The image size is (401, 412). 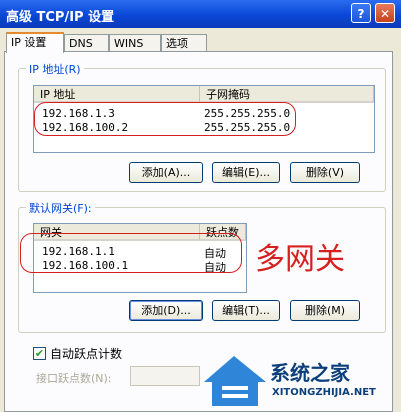 What do you see at coordinates (325, 172) in the screenshot?
I see `remove-ip-button: 删除(V)` at bounding box center [325, 172].